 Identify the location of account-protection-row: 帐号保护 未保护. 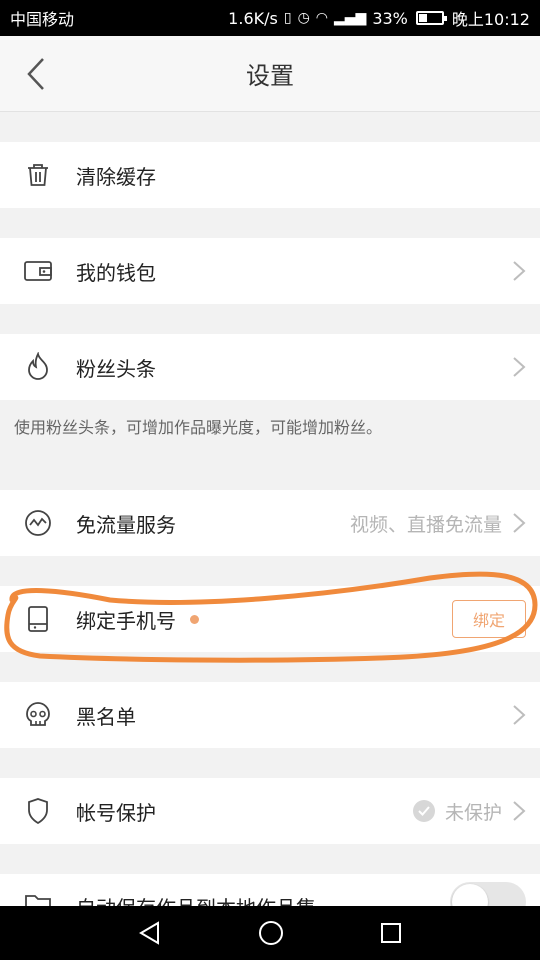
(270, 811).